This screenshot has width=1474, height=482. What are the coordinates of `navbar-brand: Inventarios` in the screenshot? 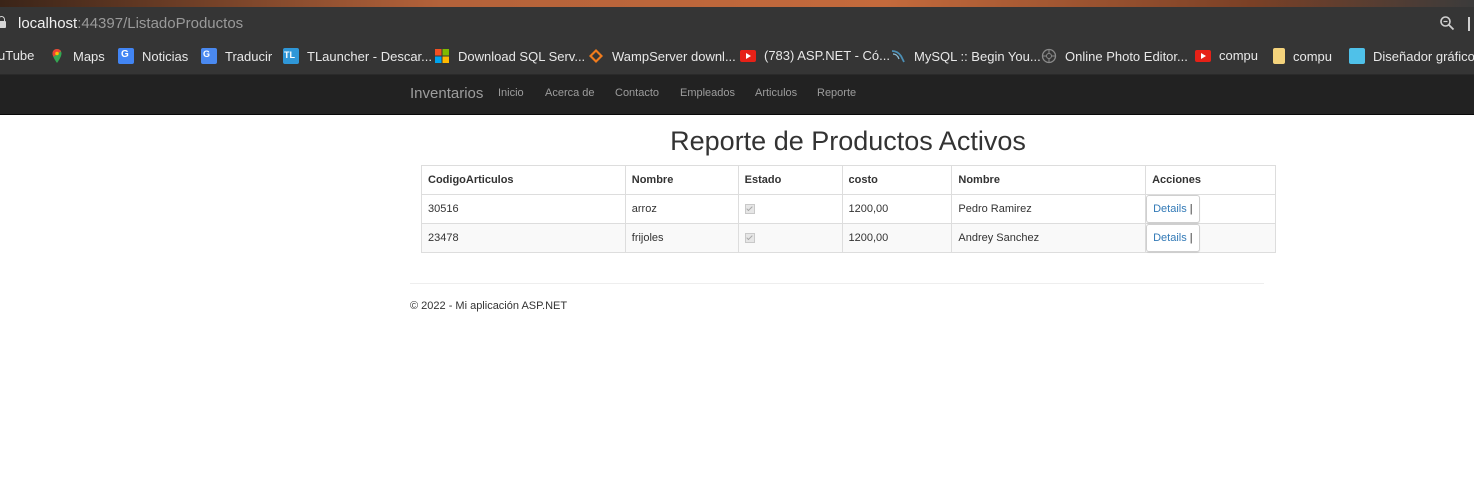 It's located at (446, 93).